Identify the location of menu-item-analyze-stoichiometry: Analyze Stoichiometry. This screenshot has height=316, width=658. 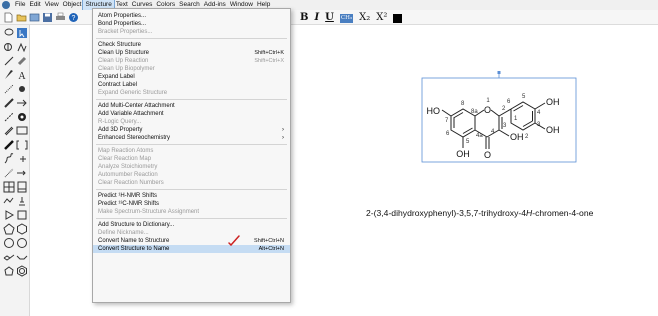
(191, 167).